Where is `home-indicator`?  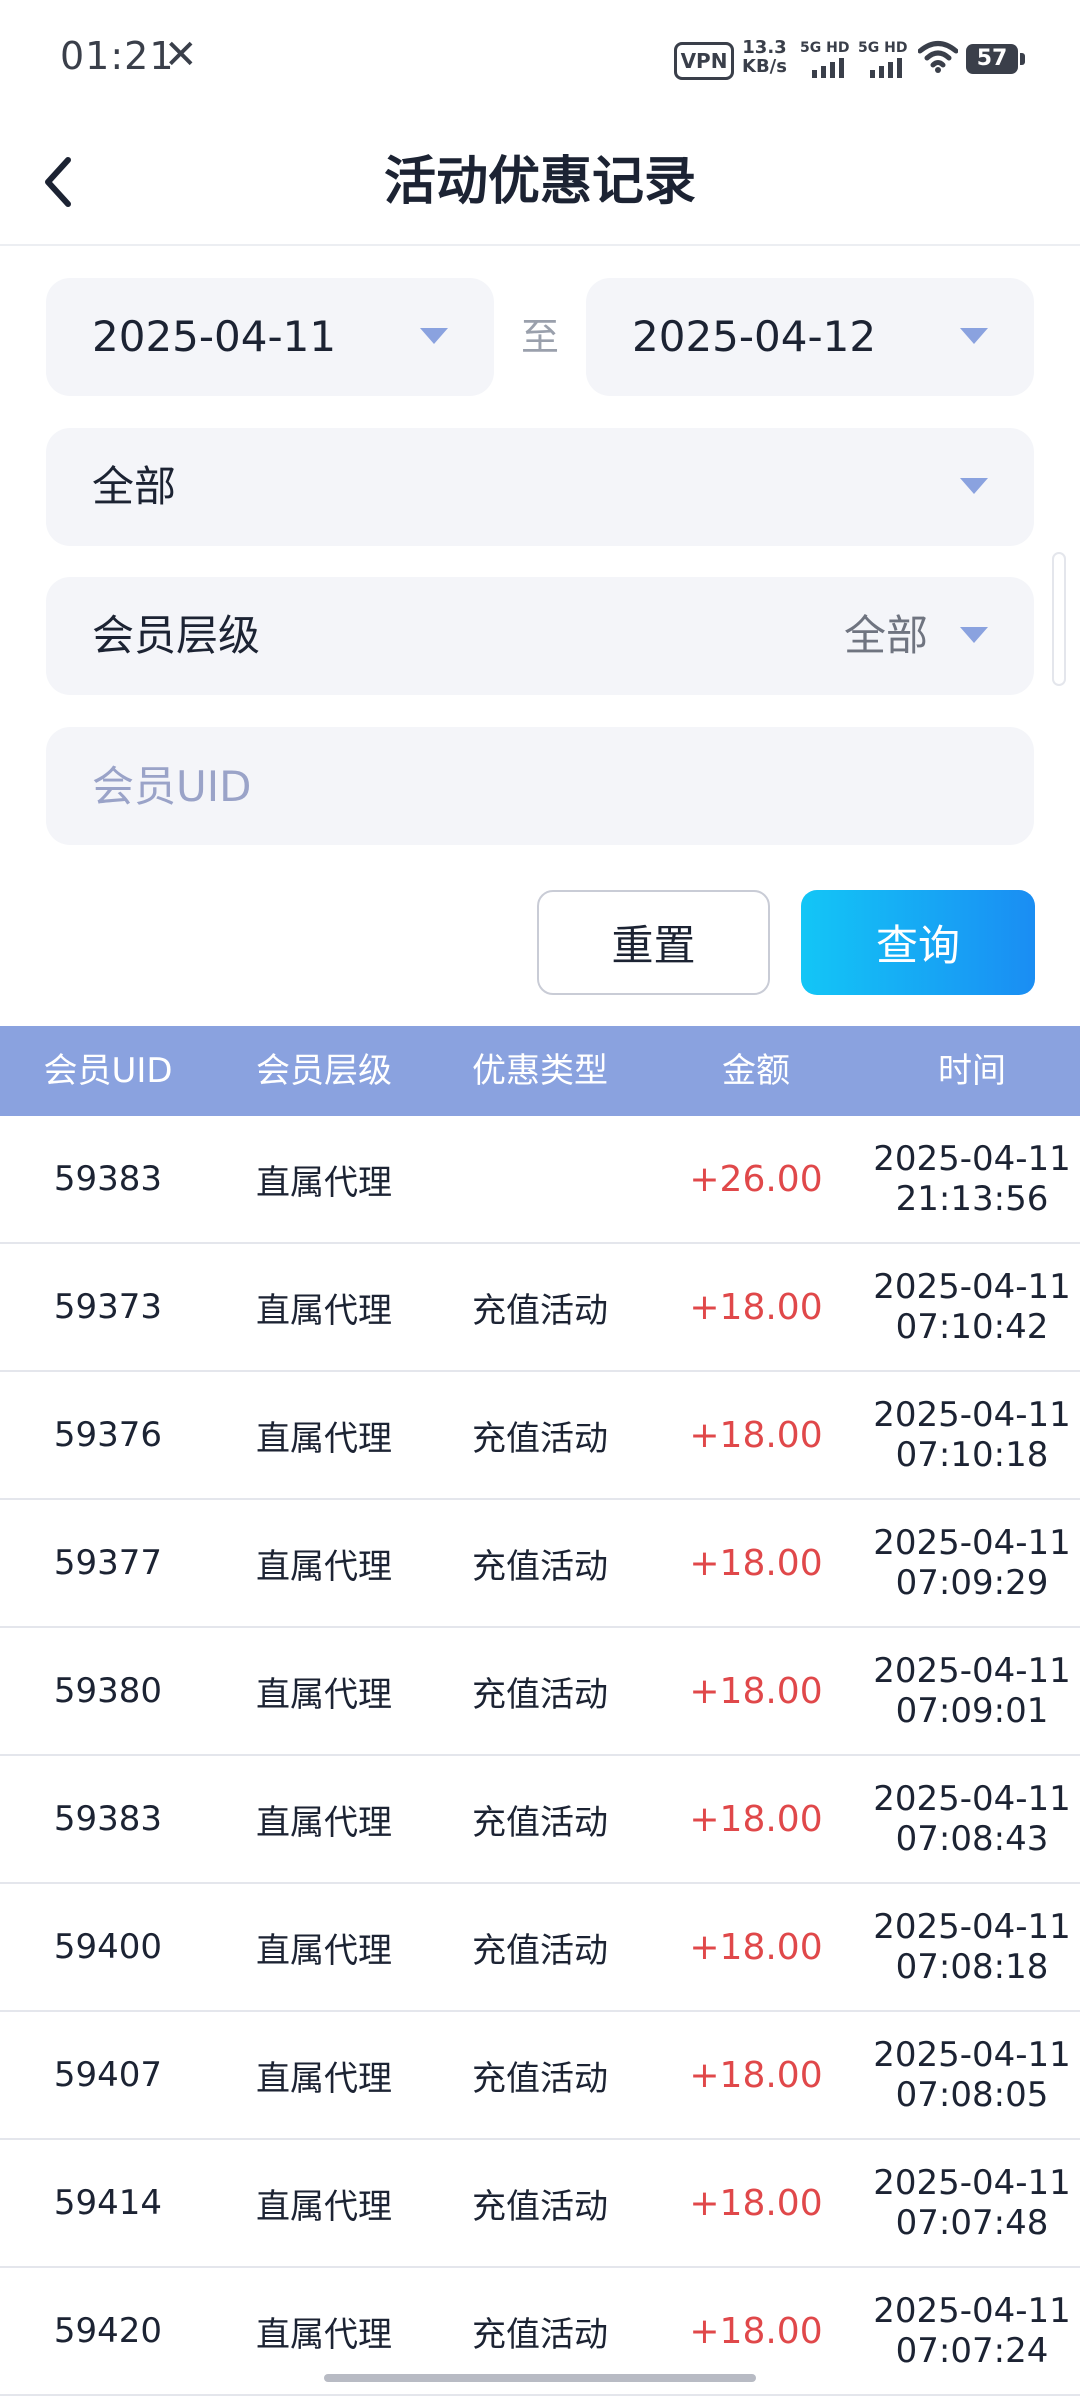 home-indicator is located at coordinates (540, 2378).